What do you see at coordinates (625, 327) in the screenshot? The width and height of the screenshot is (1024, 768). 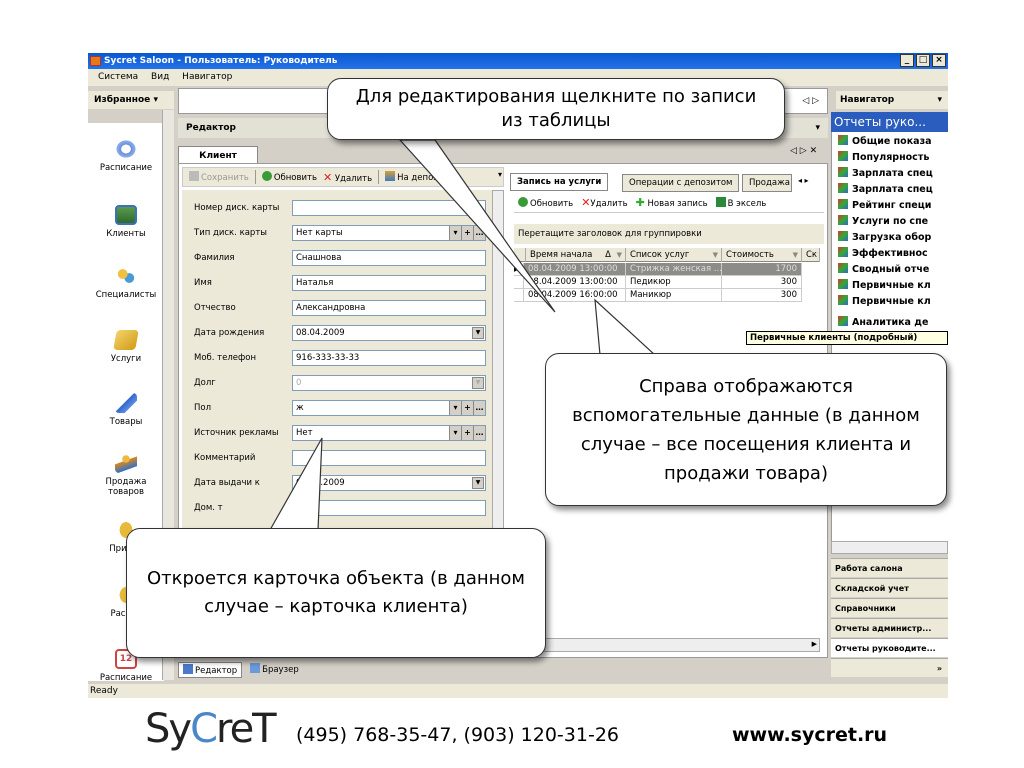 I see `pointer-right` at bounding box center [625, 327].